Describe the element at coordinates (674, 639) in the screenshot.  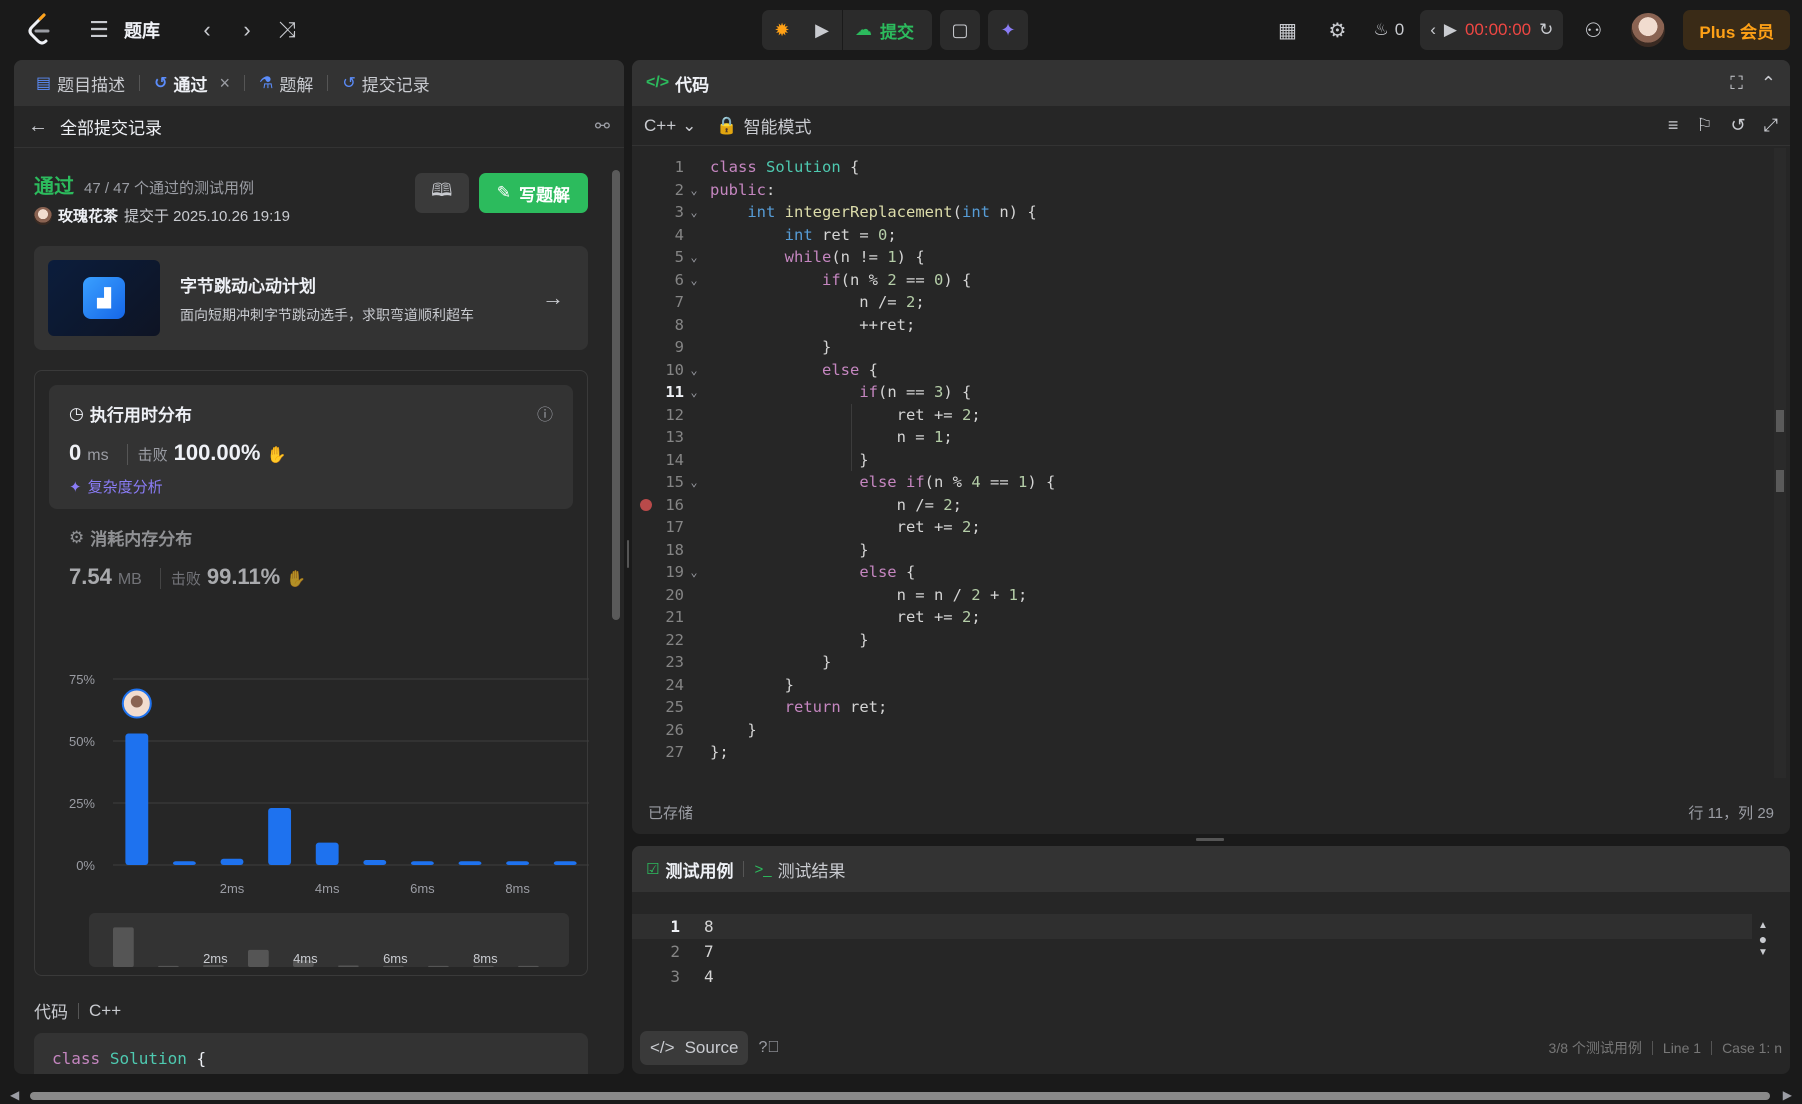
I see `line-number: 22` at that location.